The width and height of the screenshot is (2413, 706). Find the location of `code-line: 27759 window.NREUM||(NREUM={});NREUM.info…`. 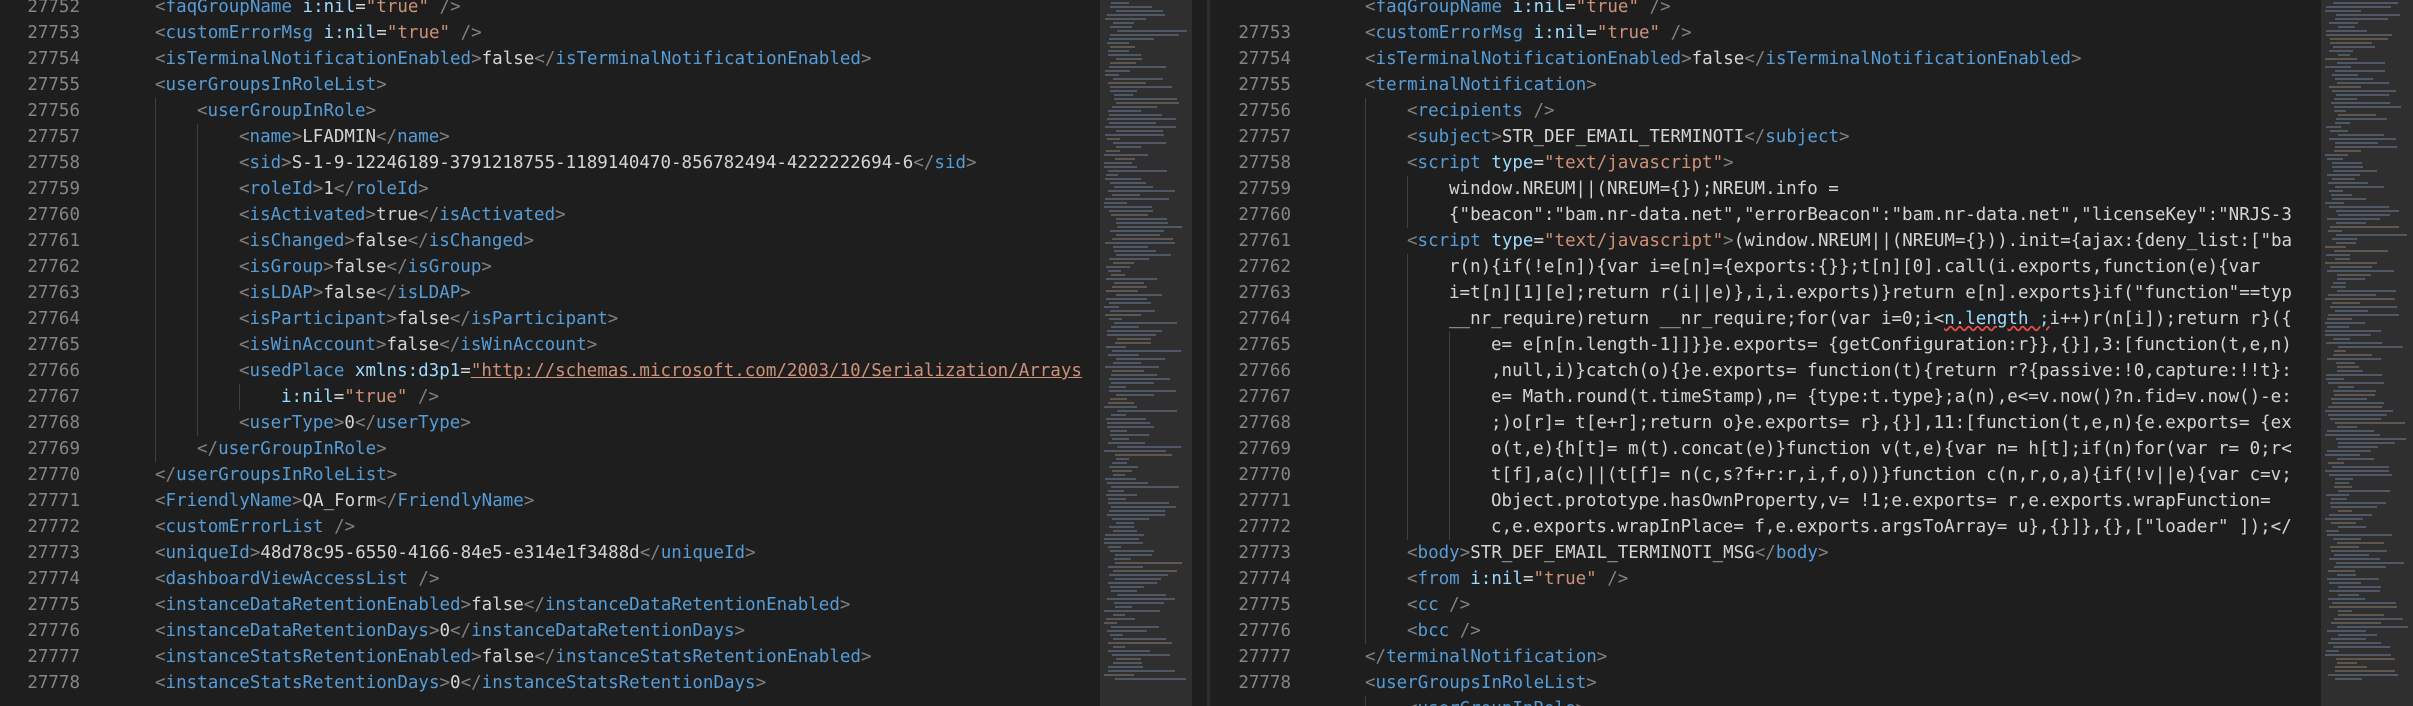

code-line: 27759 window.NREUM||(NREUM={});NREUM.info… is located at coordinates (1811, 189).